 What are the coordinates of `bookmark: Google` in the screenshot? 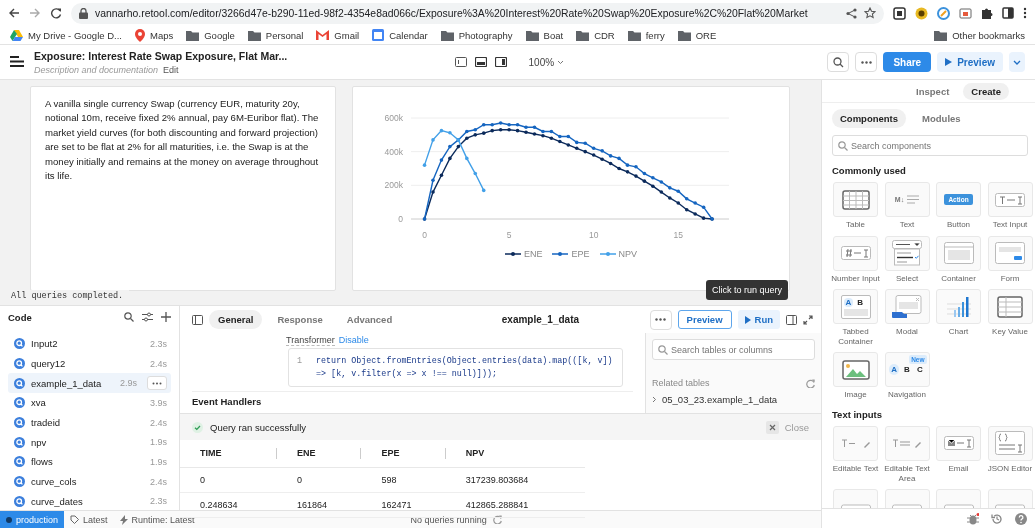 It's located at (210, 35).